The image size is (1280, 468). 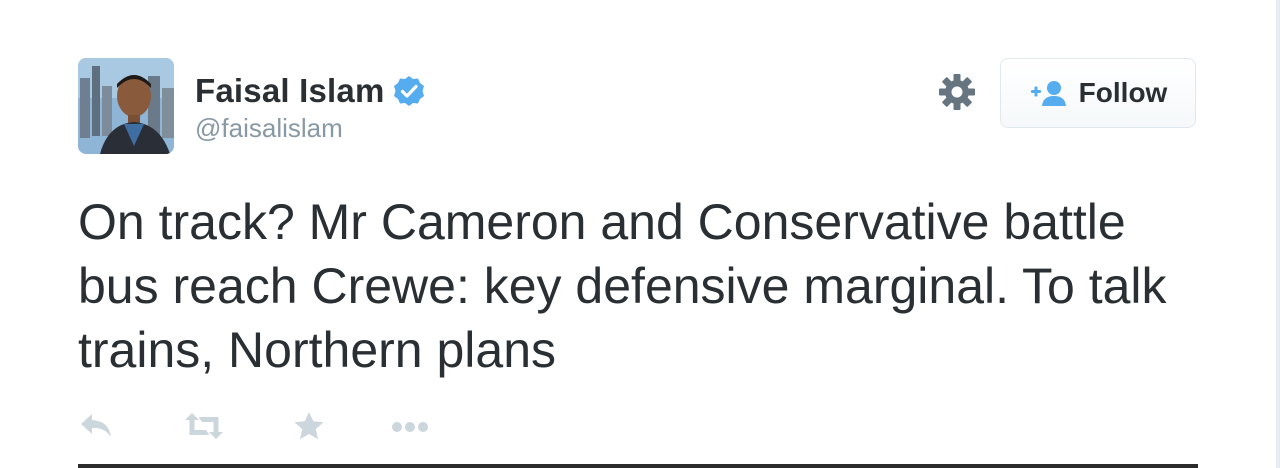 I want to click on follow-button-label: Follow, so click(x=1123, y=92).